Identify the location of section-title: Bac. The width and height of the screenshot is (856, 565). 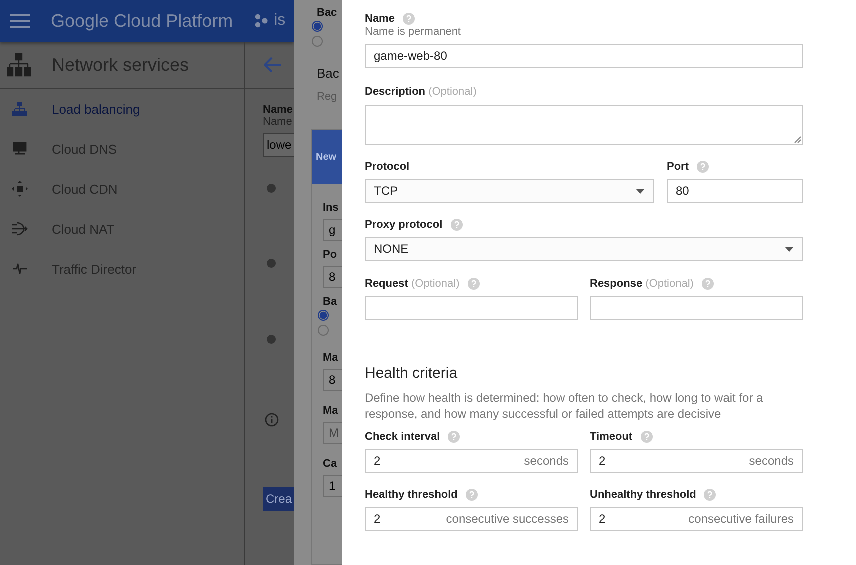
(328, 73).